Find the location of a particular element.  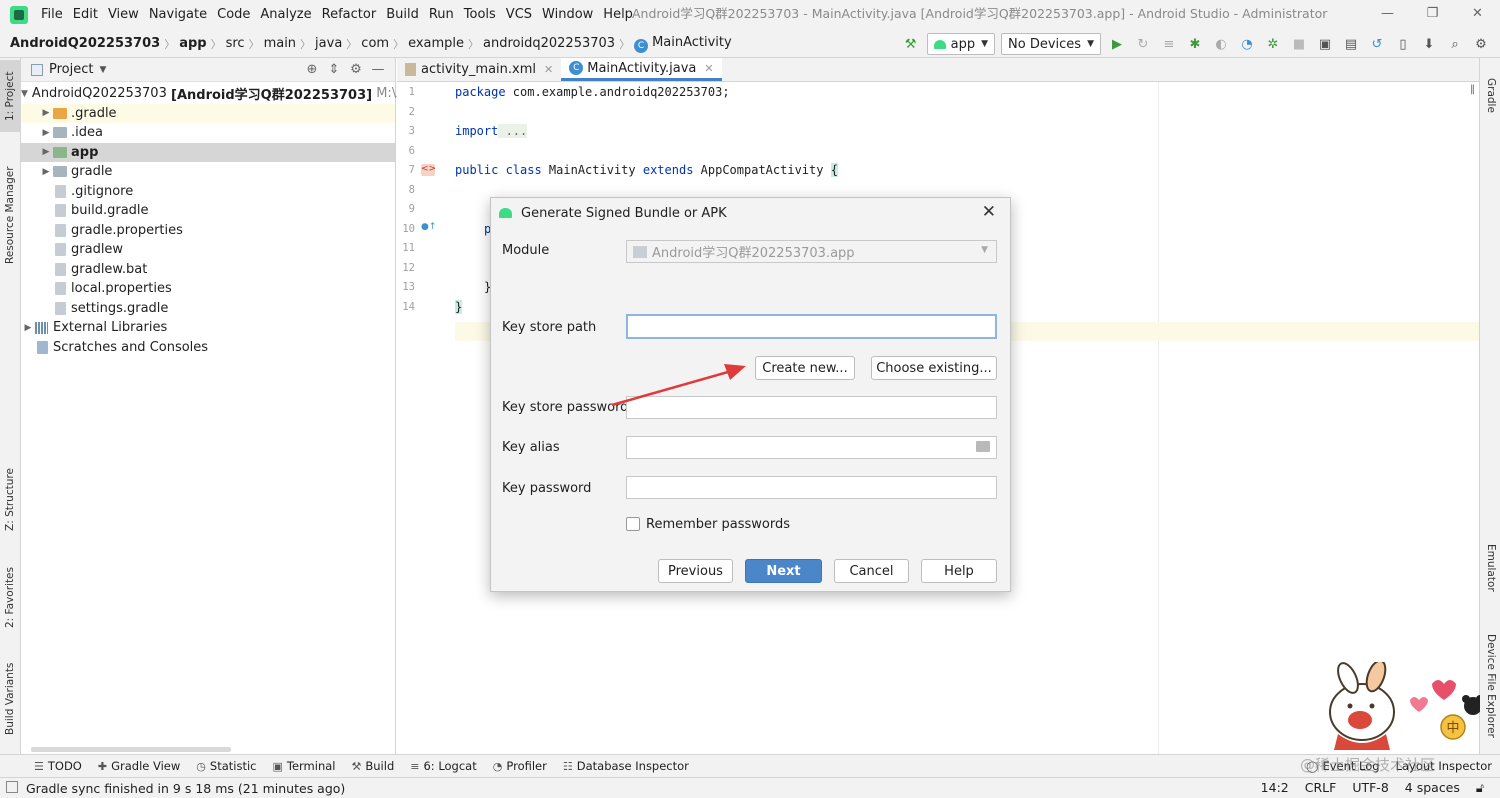

terminal-tab: ▣ Terminal is located at coordinates (303, 766).